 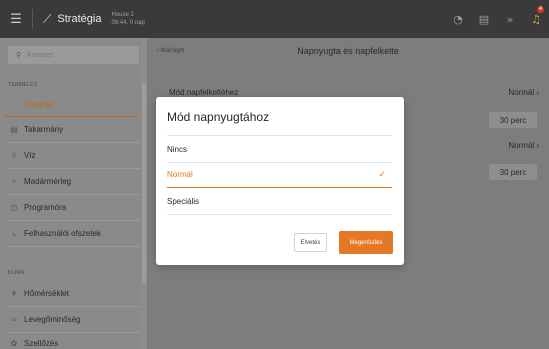 What do you see at coordinates (14, 207) in the screenshot?
I see `clock-icon: ◷` at bounding box center [14, 207].